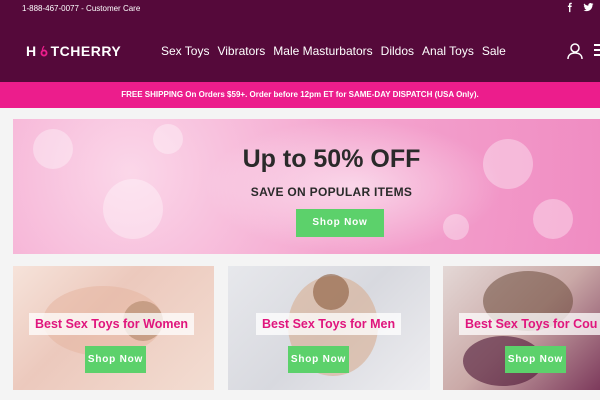 The image size is (600, 400). What do you see at coordinates (241, 51) in the screenshot?
I see `nav-vibrators: Vibrators` at bounding box center [241, 51].